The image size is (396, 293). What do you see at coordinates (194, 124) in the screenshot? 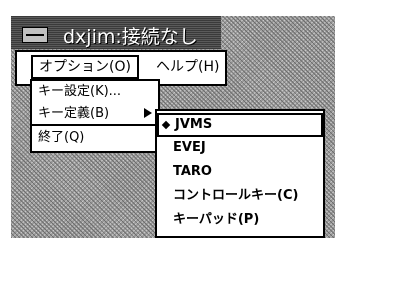
I see `submenu-item-jvms-label: JVMS` at bounding box center [194, 124].